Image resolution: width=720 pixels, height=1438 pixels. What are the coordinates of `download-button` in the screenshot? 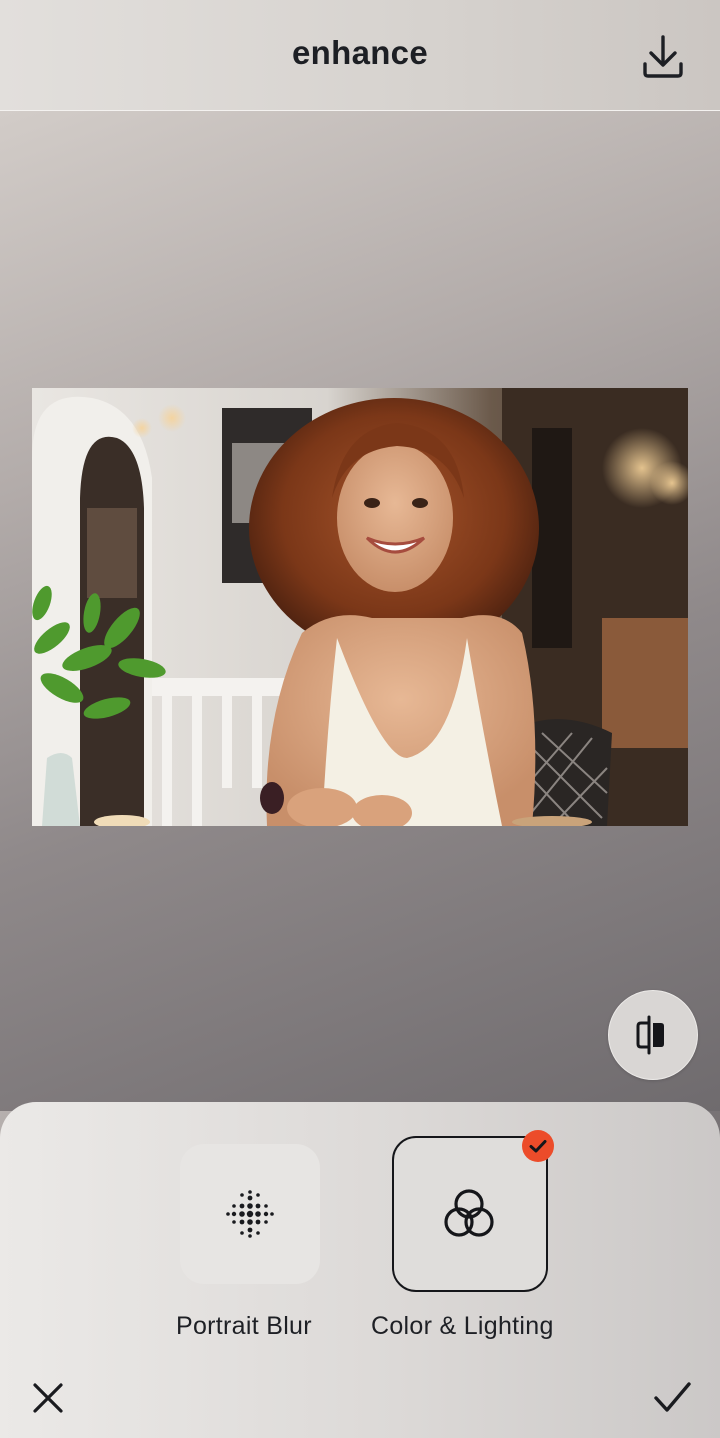 It's located at (663, 57).